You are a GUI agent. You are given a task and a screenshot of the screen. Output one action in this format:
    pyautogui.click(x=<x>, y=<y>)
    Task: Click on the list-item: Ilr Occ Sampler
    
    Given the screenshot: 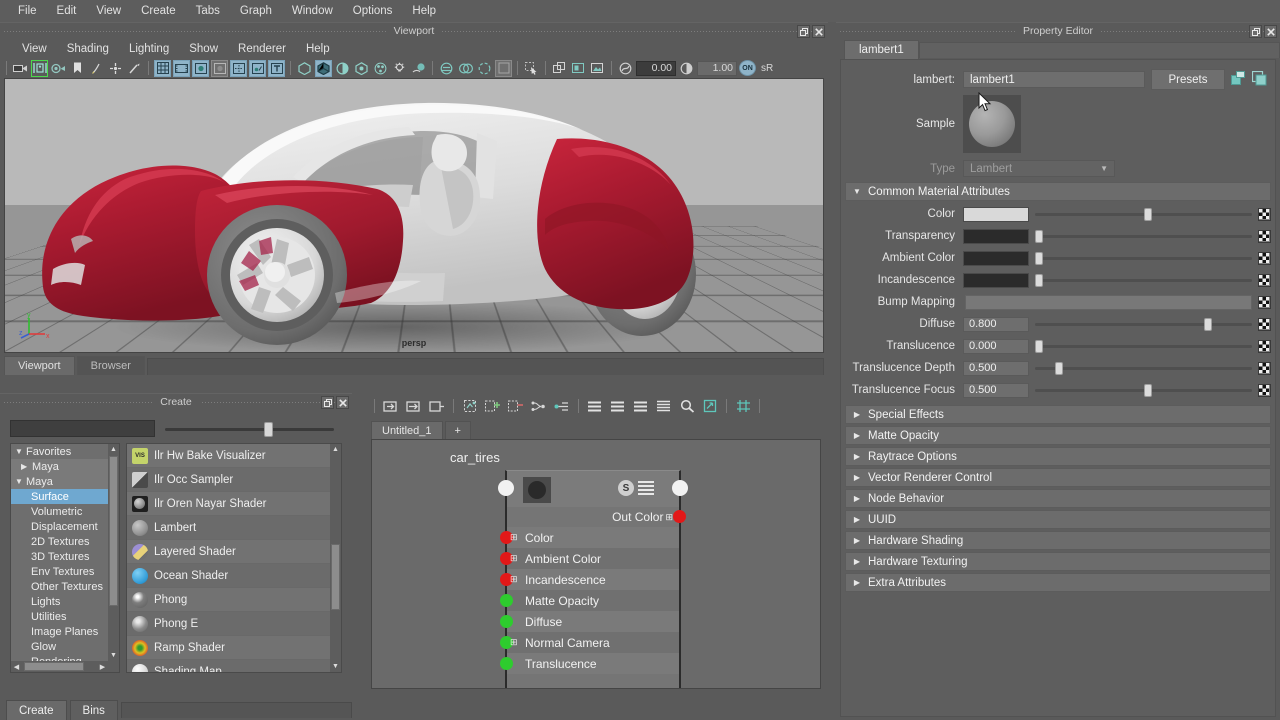 What is the action you would take?
    pyautogui.click(x=234, y=480)
    